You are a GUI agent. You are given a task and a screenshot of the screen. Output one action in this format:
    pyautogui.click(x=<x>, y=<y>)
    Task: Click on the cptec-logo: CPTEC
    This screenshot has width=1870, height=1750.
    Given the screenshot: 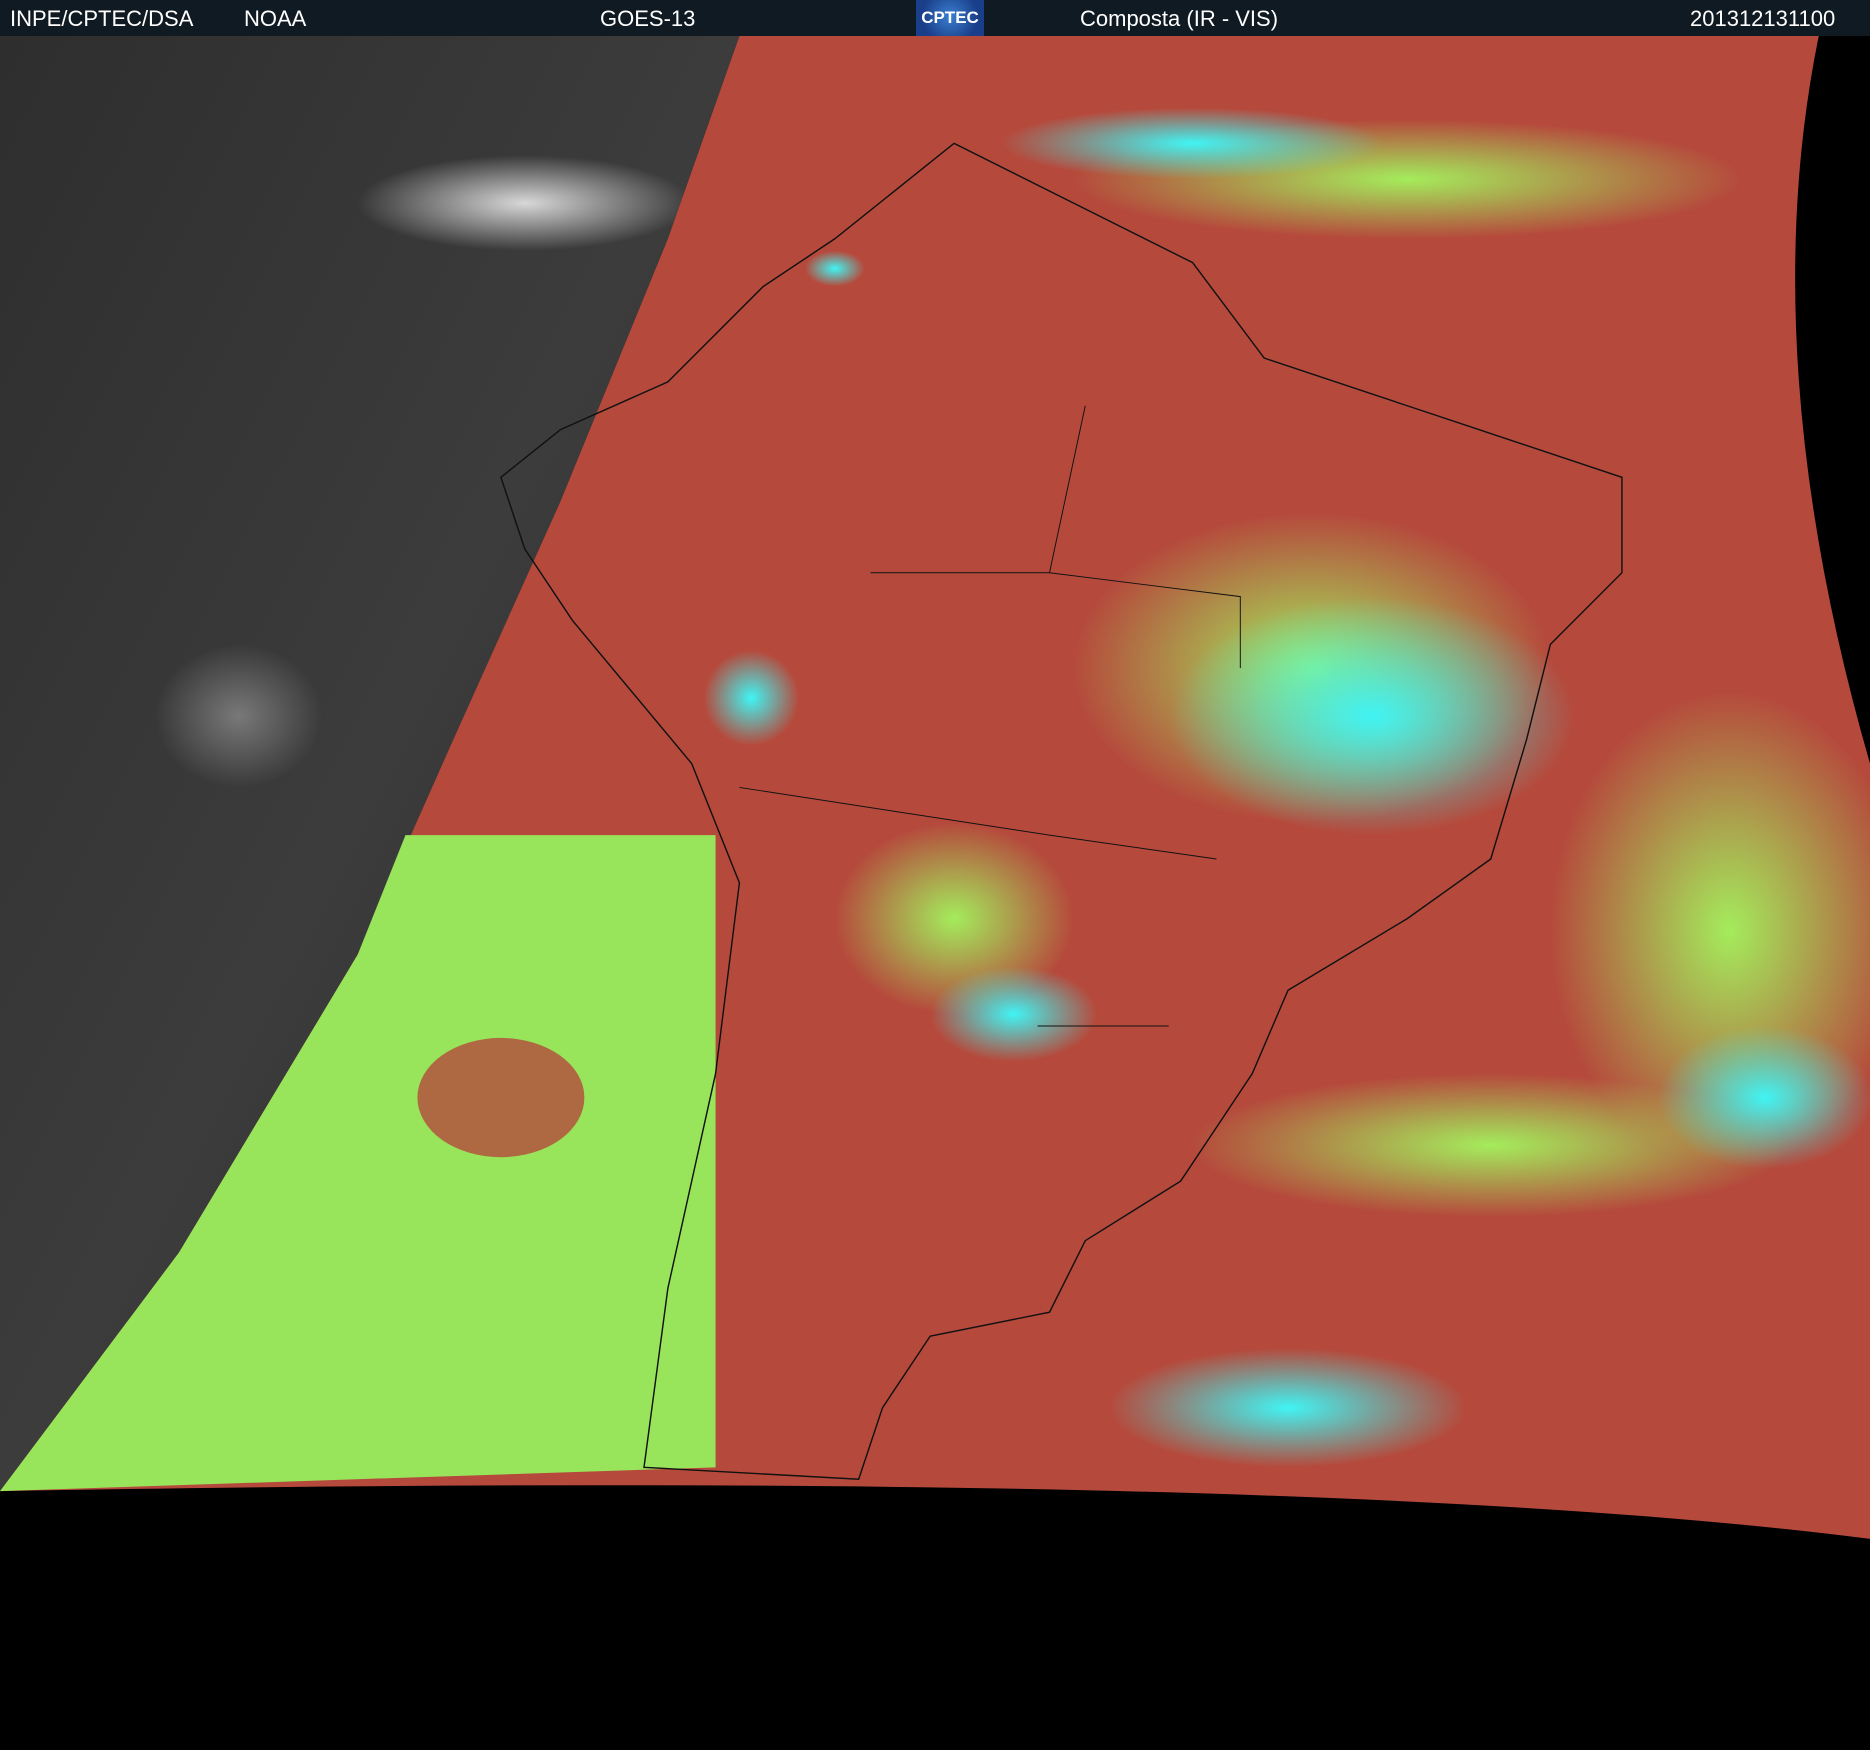 What is the action you would take?
    pyautogui.click(x=950, y=18)
    